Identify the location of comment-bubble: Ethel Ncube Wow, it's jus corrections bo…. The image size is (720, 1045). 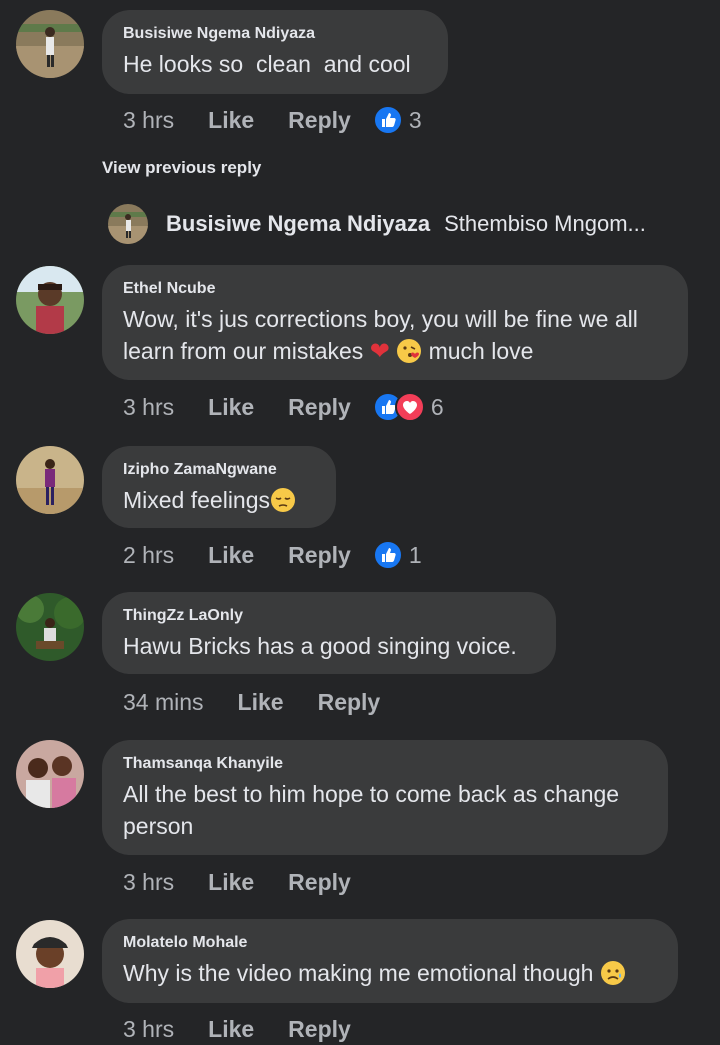
(395, 322).